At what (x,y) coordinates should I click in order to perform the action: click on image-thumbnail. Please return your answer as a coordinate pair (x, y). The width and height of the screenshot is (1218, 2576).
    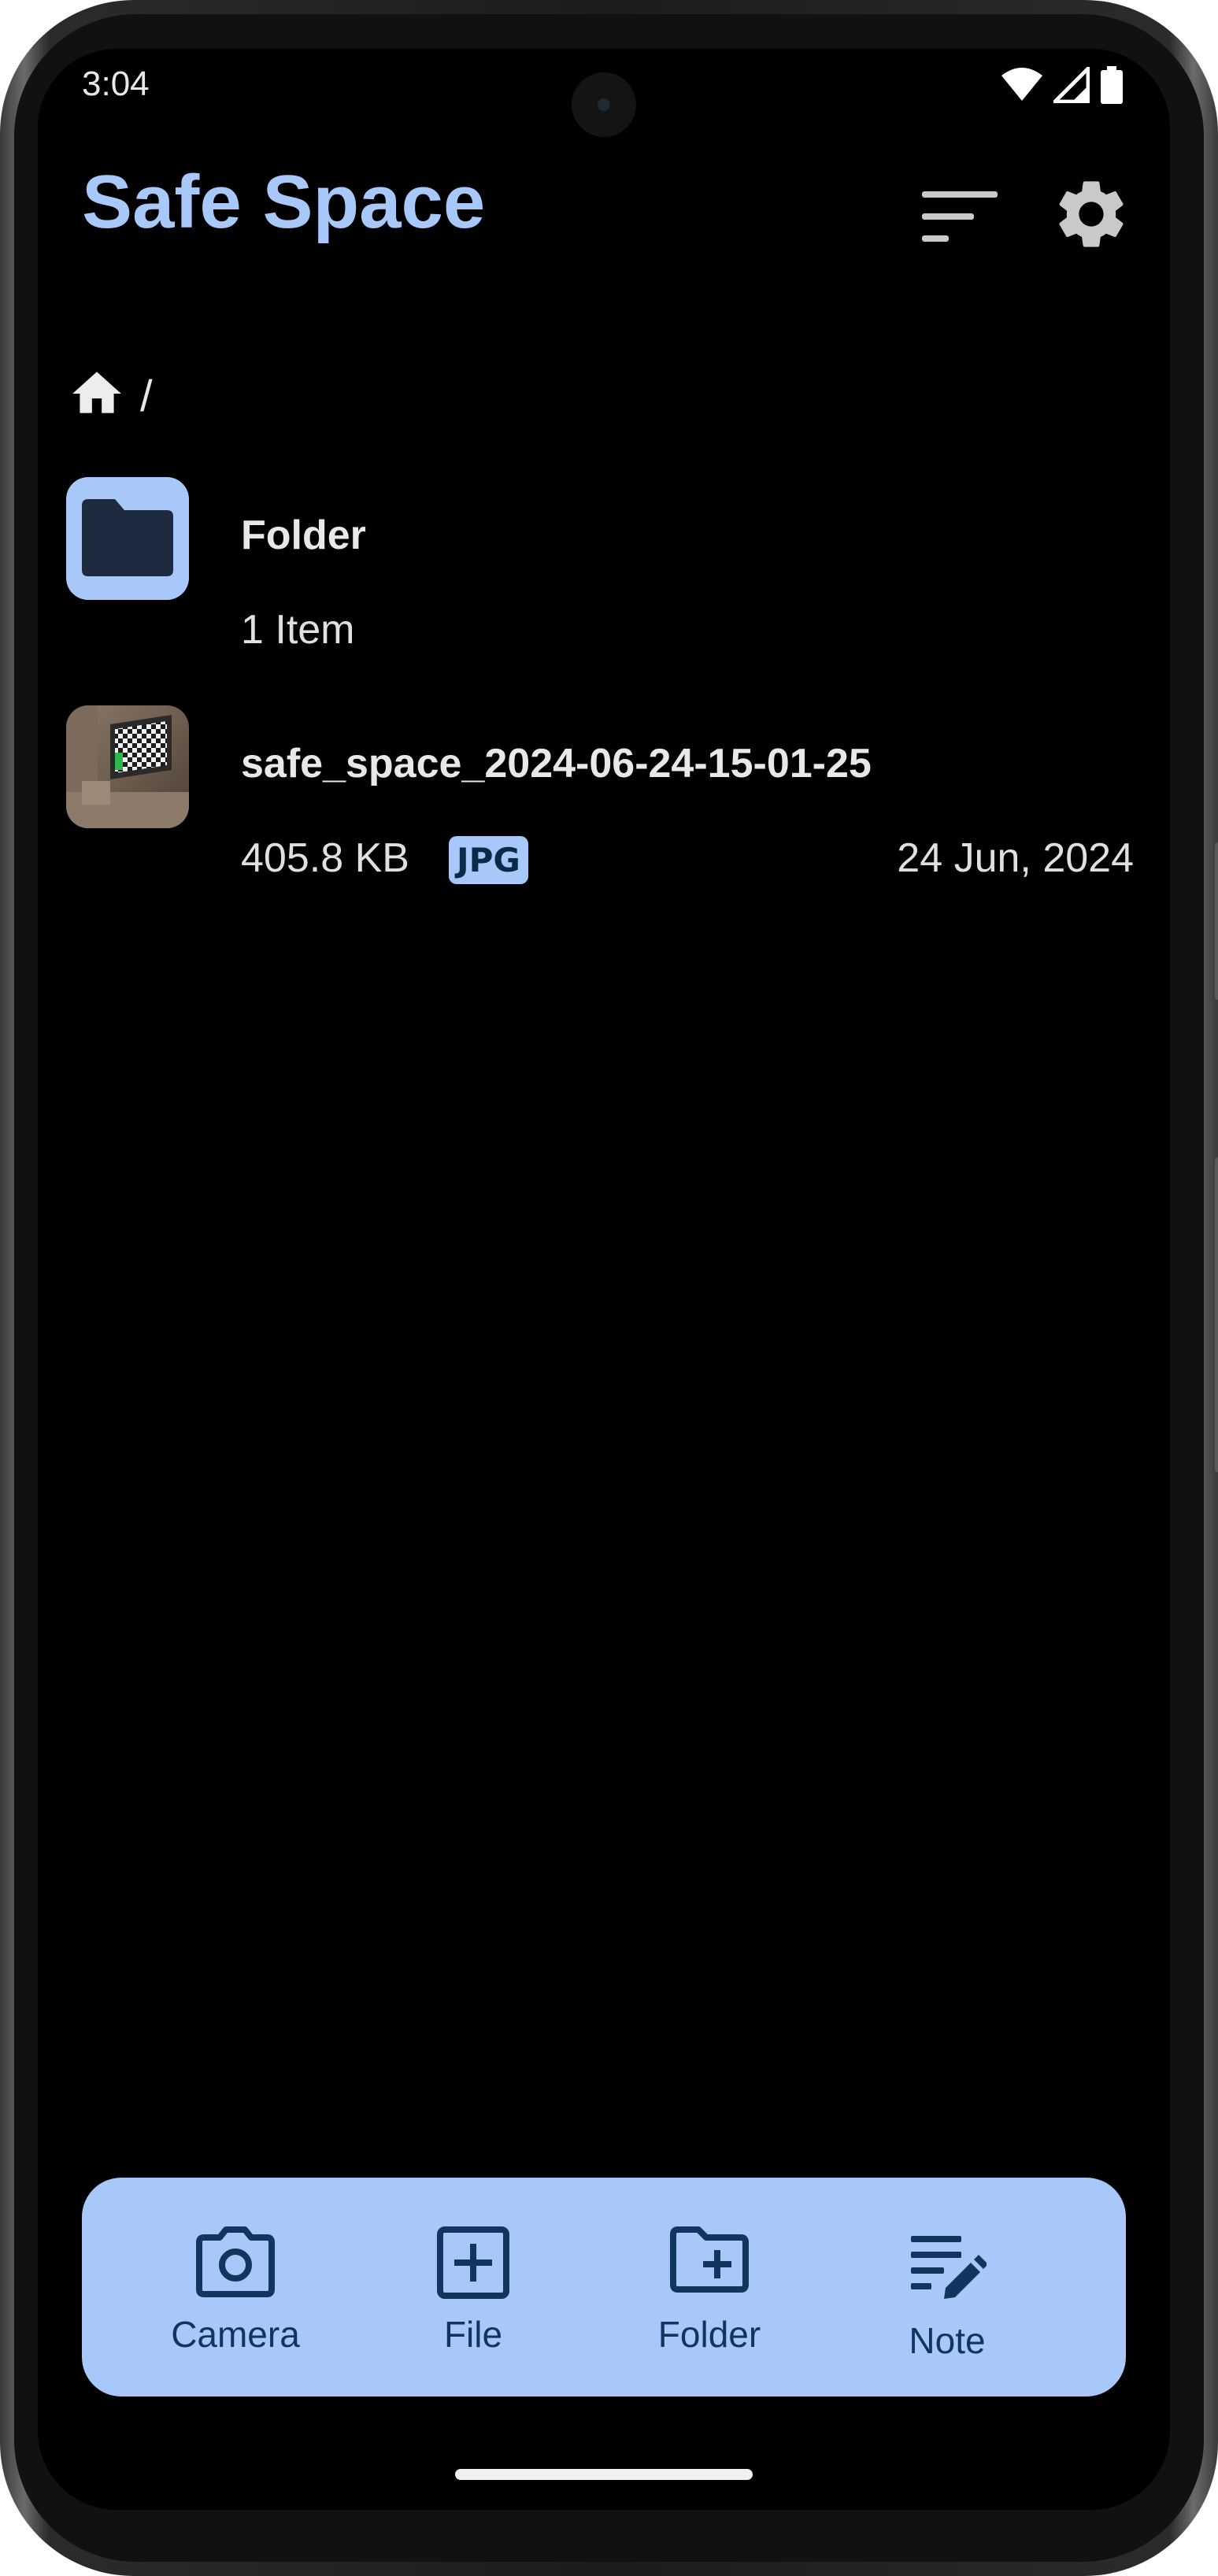
    Looking at the image, I should click on (128, 766).